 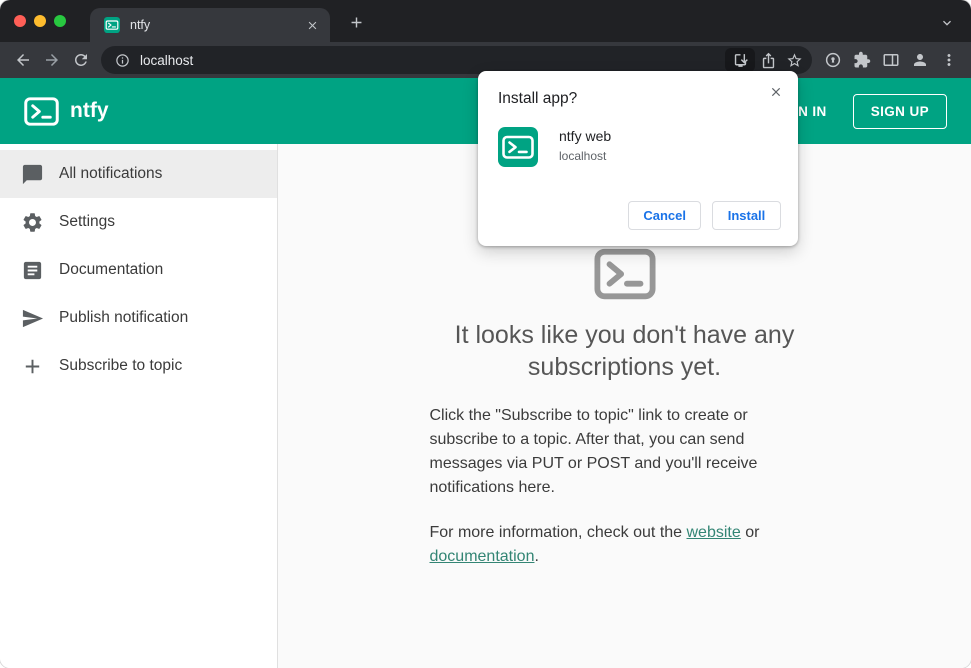 What do you see at coordinates (140, 25) in the screenshot?
I see `tab-title: ntfy` at bounding box center [140, 25].